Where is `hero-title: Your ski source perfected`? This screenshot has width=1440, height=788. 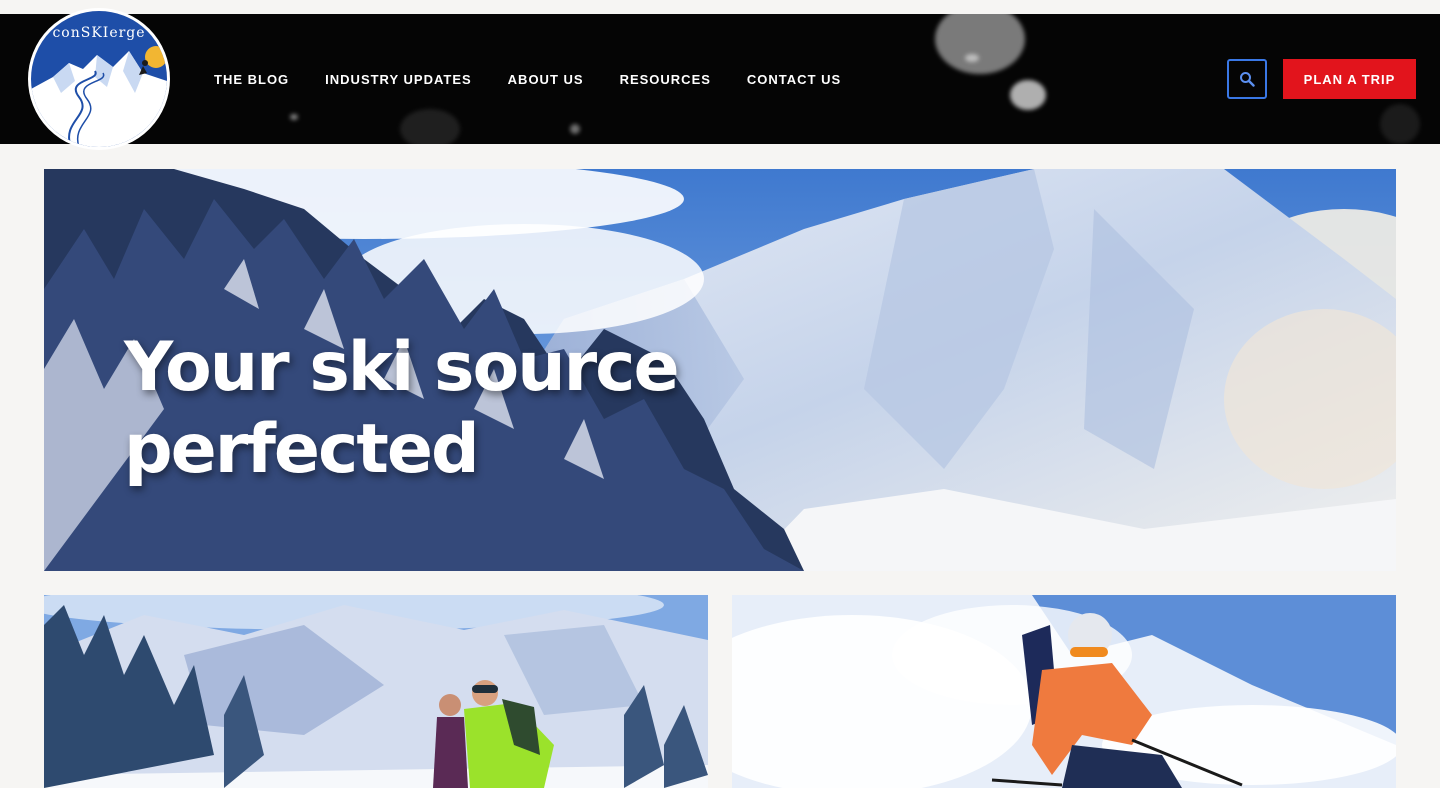
hero-title: Your ski source perfected is located at coordinates (474, 409).